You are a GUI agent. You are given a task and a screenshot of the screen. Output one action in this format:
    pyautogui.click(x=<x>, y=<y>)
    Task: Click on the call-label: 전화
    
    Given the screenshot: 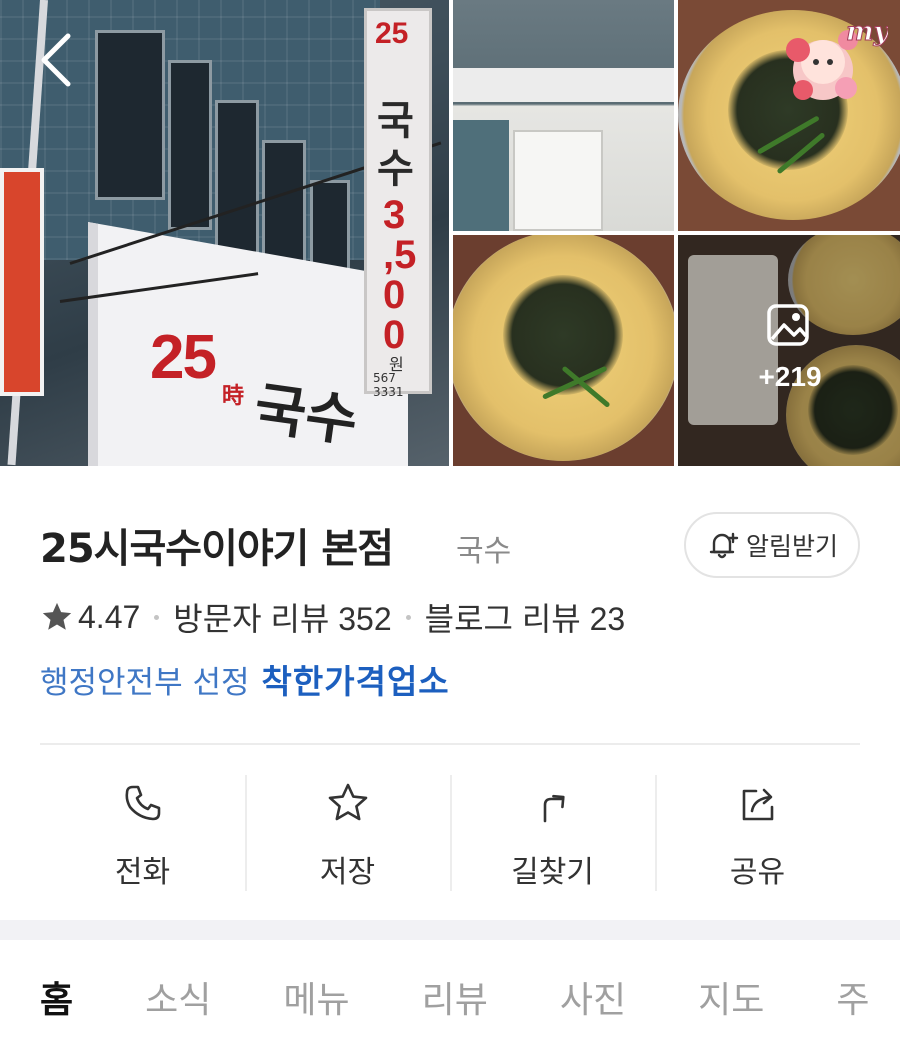 What is the action you would take?
    pyautogui.click(x=142, y=872)
    